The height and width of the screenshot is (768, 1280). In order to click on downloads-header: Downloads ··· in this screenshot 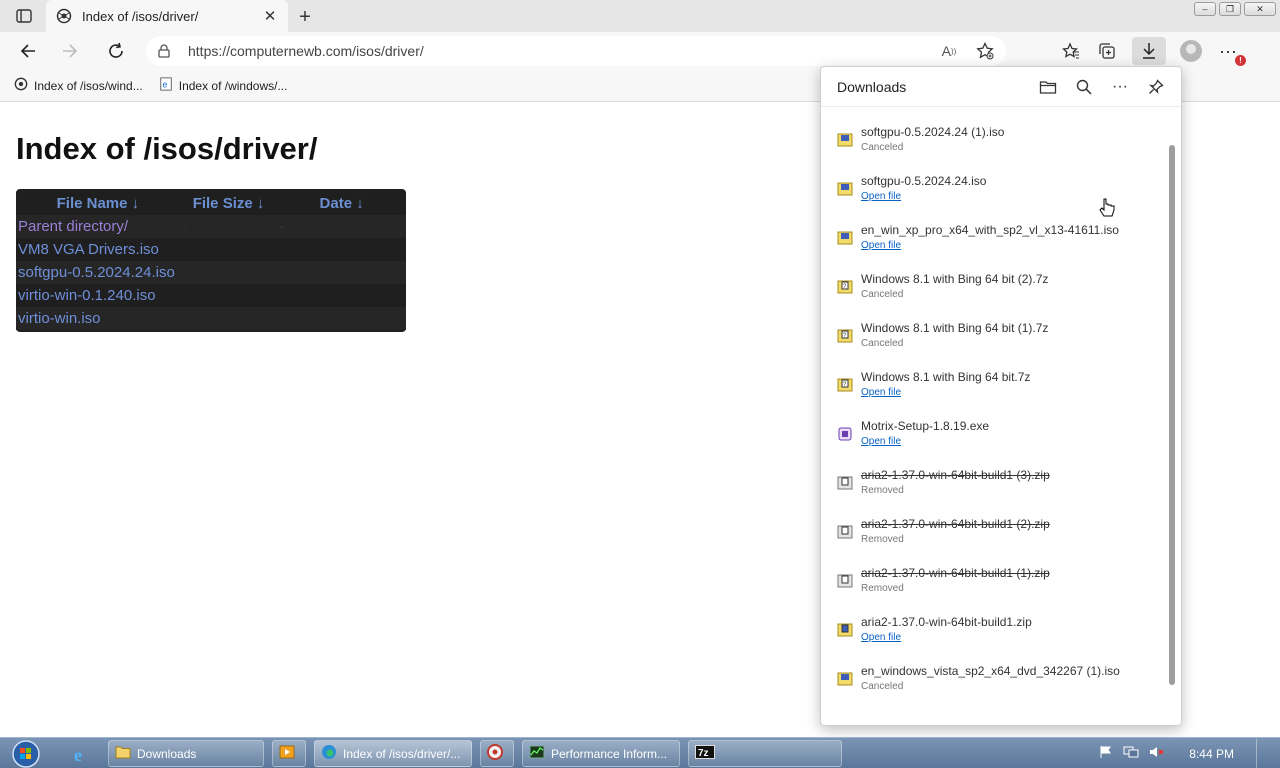, I will do `click(1001, 87)`.